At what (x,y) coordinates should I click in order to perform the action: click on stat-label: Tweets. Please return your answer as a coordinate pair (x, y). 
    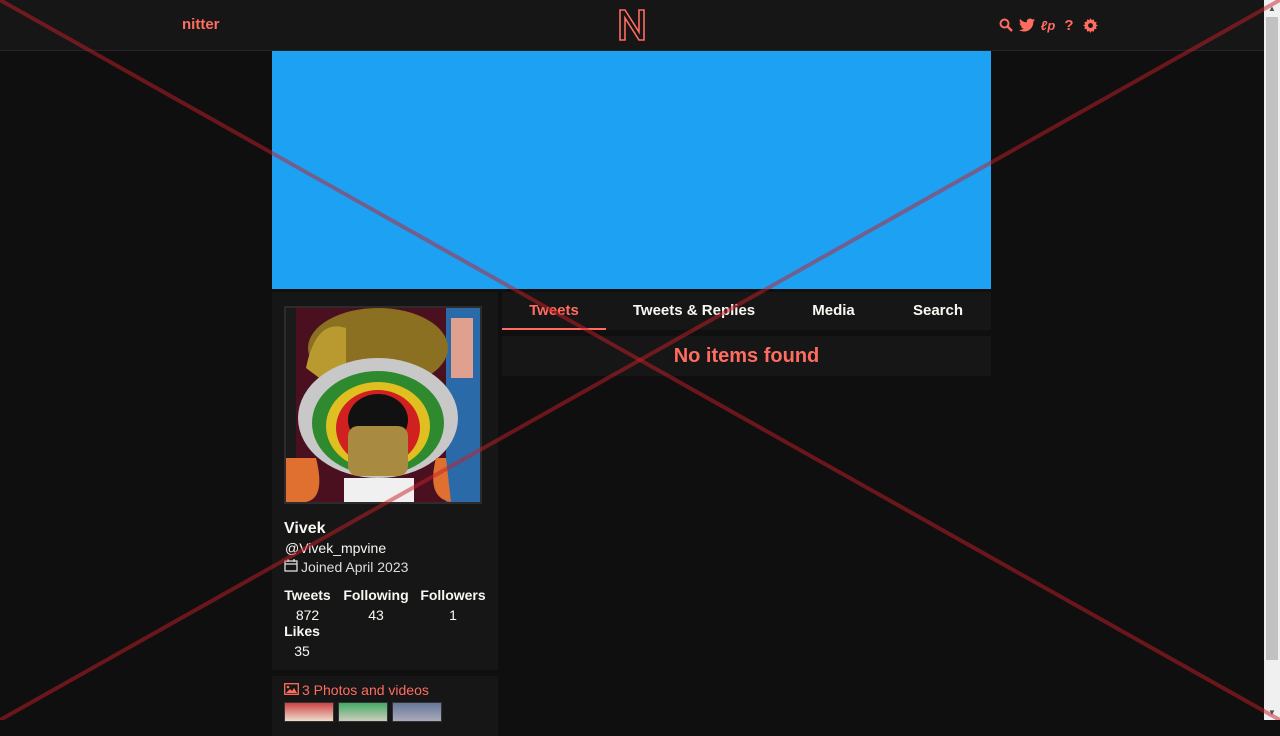
    Looking at the image, I should click on (307, 595).